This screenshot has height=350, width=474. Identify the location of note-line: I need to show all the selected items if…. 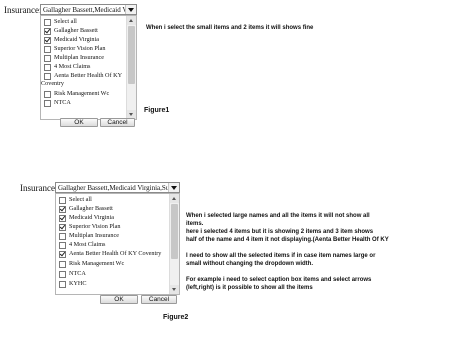
(281, 256).